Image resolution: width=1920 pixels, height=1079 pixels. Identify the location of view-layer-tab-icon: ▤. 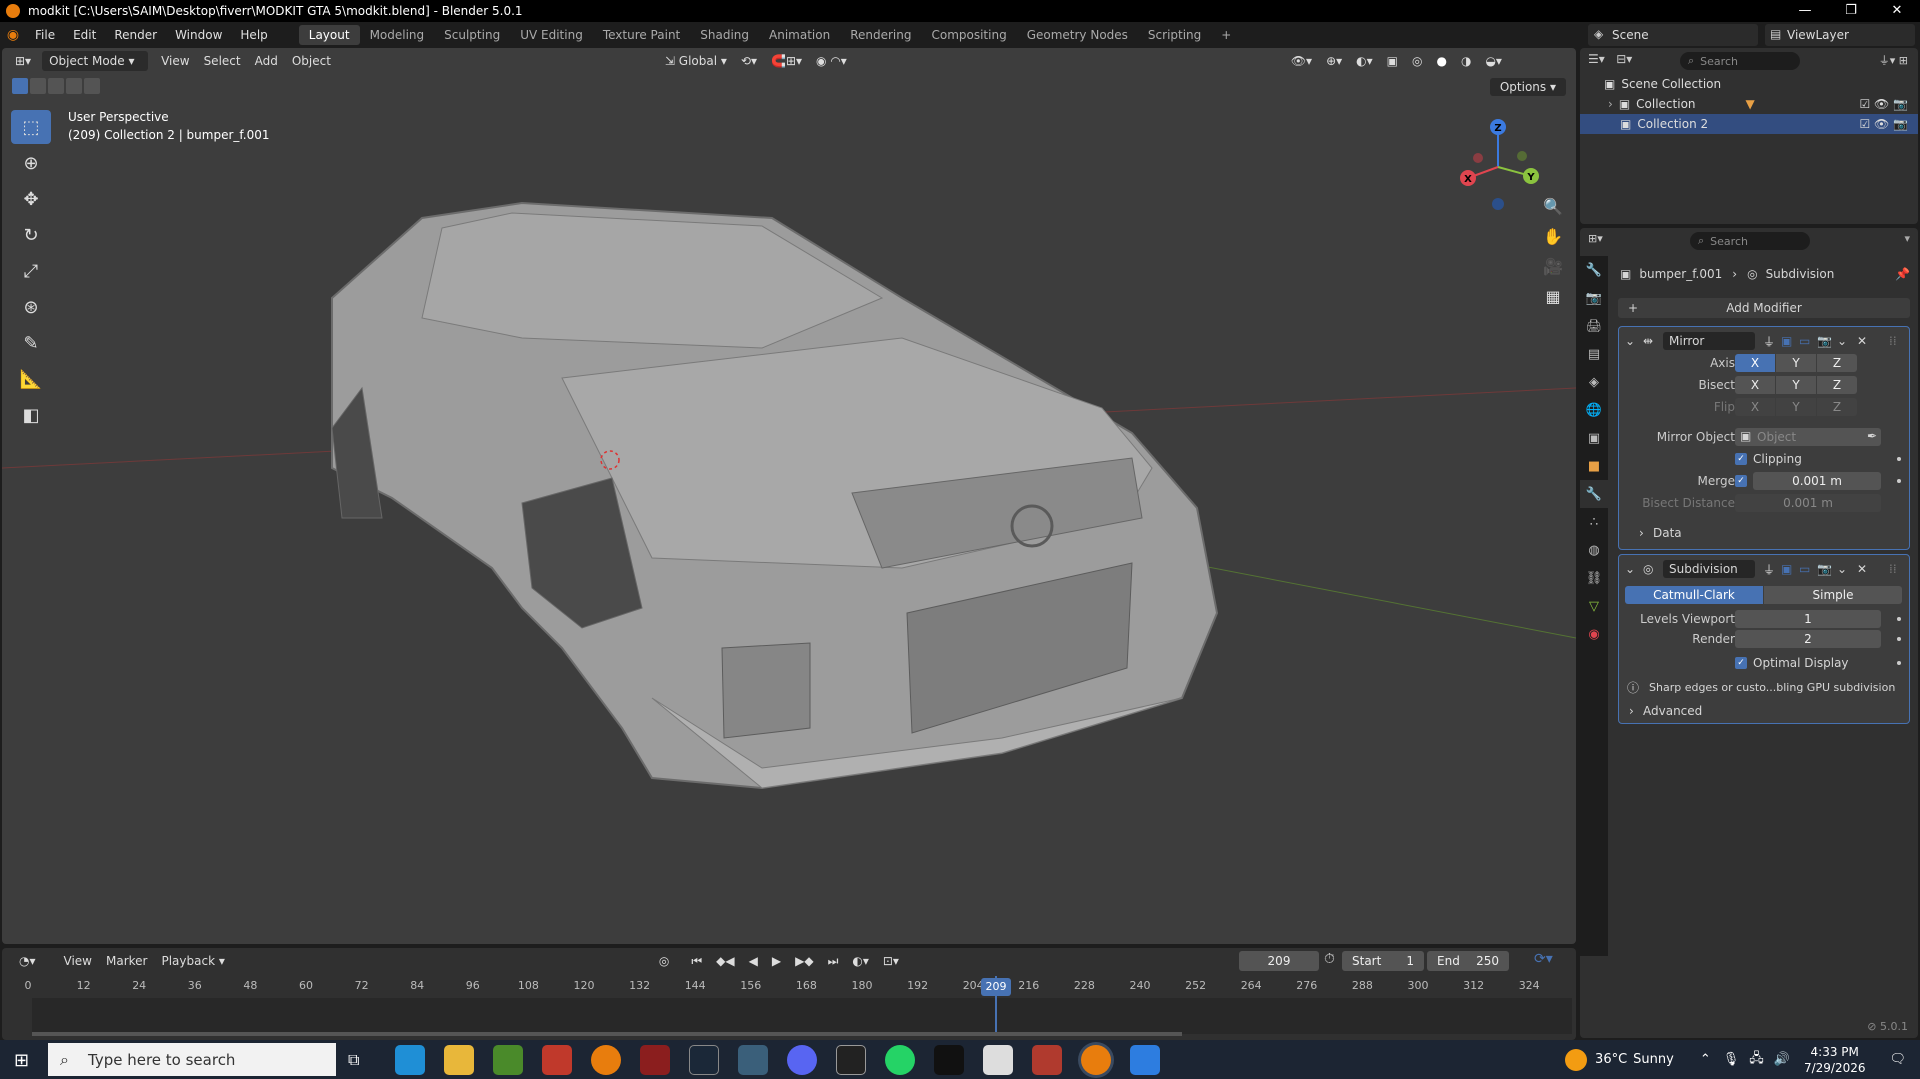
(1594, 354).